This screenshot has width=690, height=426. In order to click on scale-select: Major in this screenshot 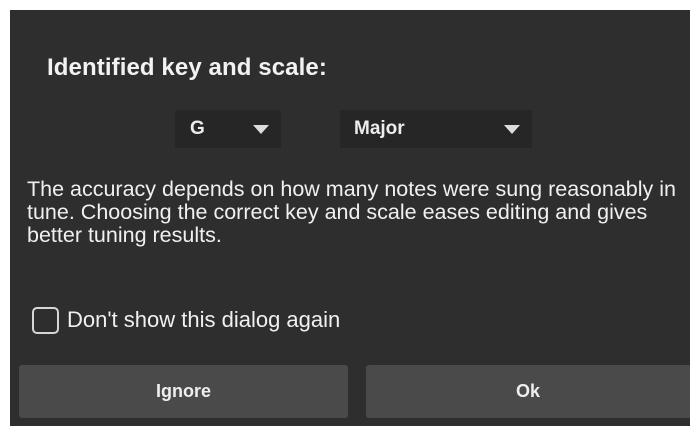, I will do `click(436, 129)`.